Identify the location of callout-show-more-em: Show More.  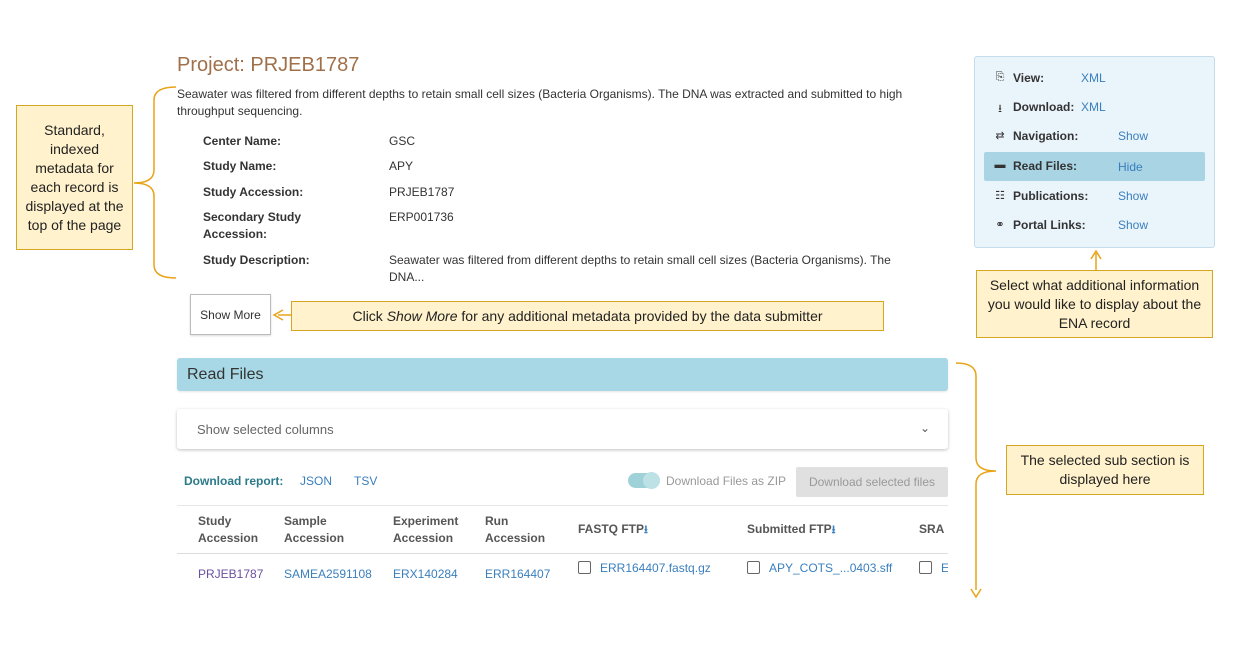
(422, 315).